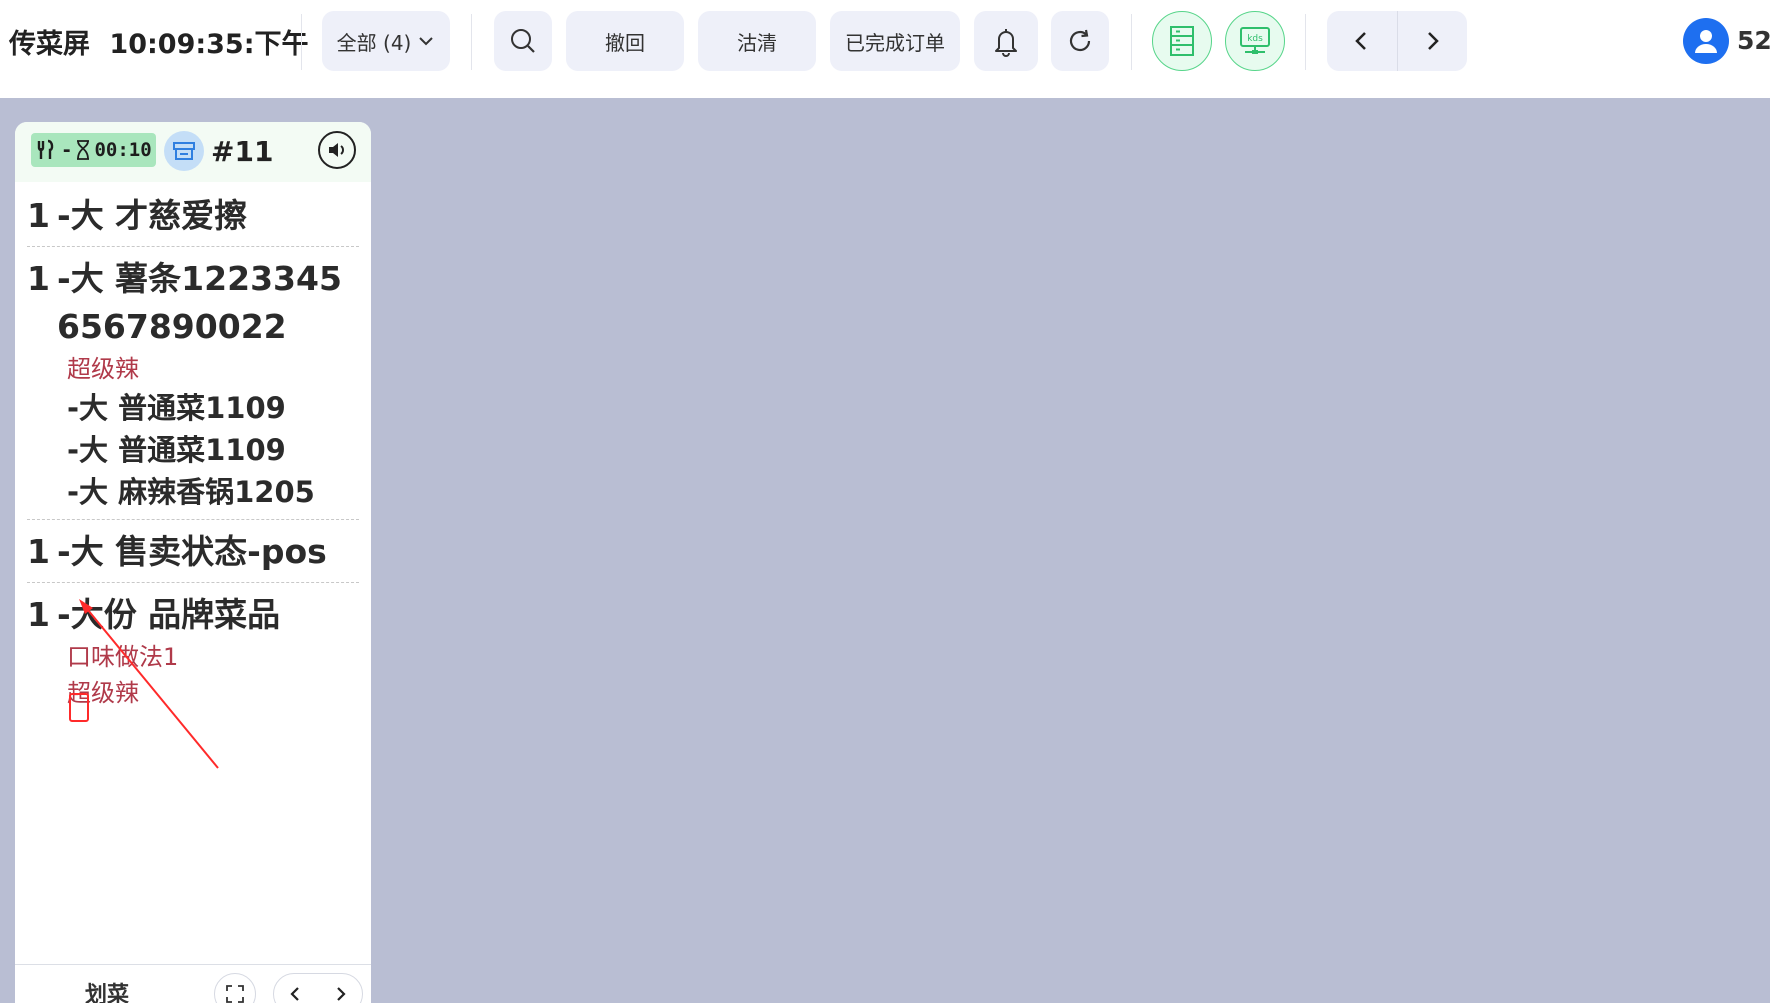  I want to click on item-line: 1 -大 薯条12233456567890022, so click(193, 303).